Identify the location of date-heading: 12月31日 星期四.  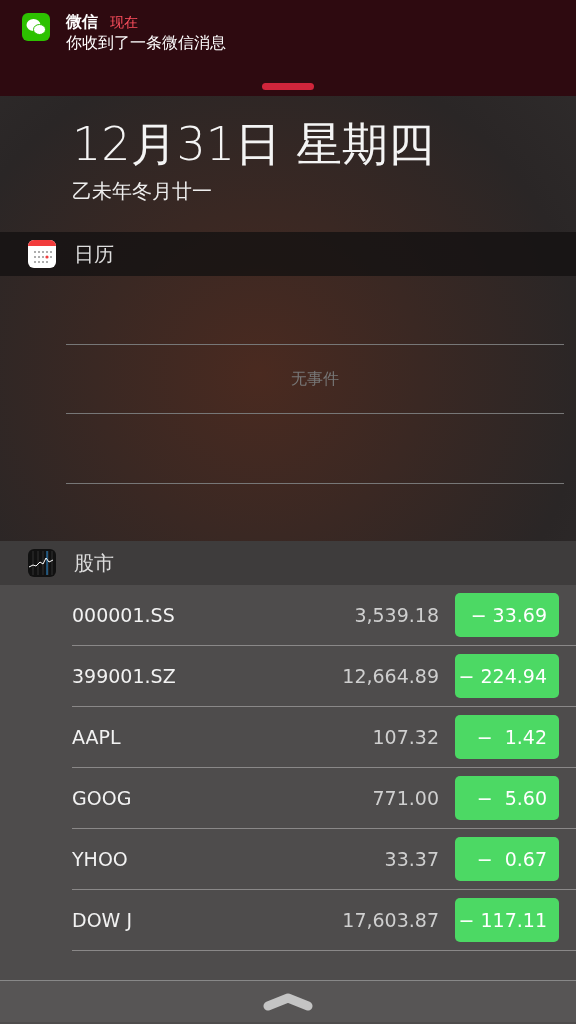
(253, 144).